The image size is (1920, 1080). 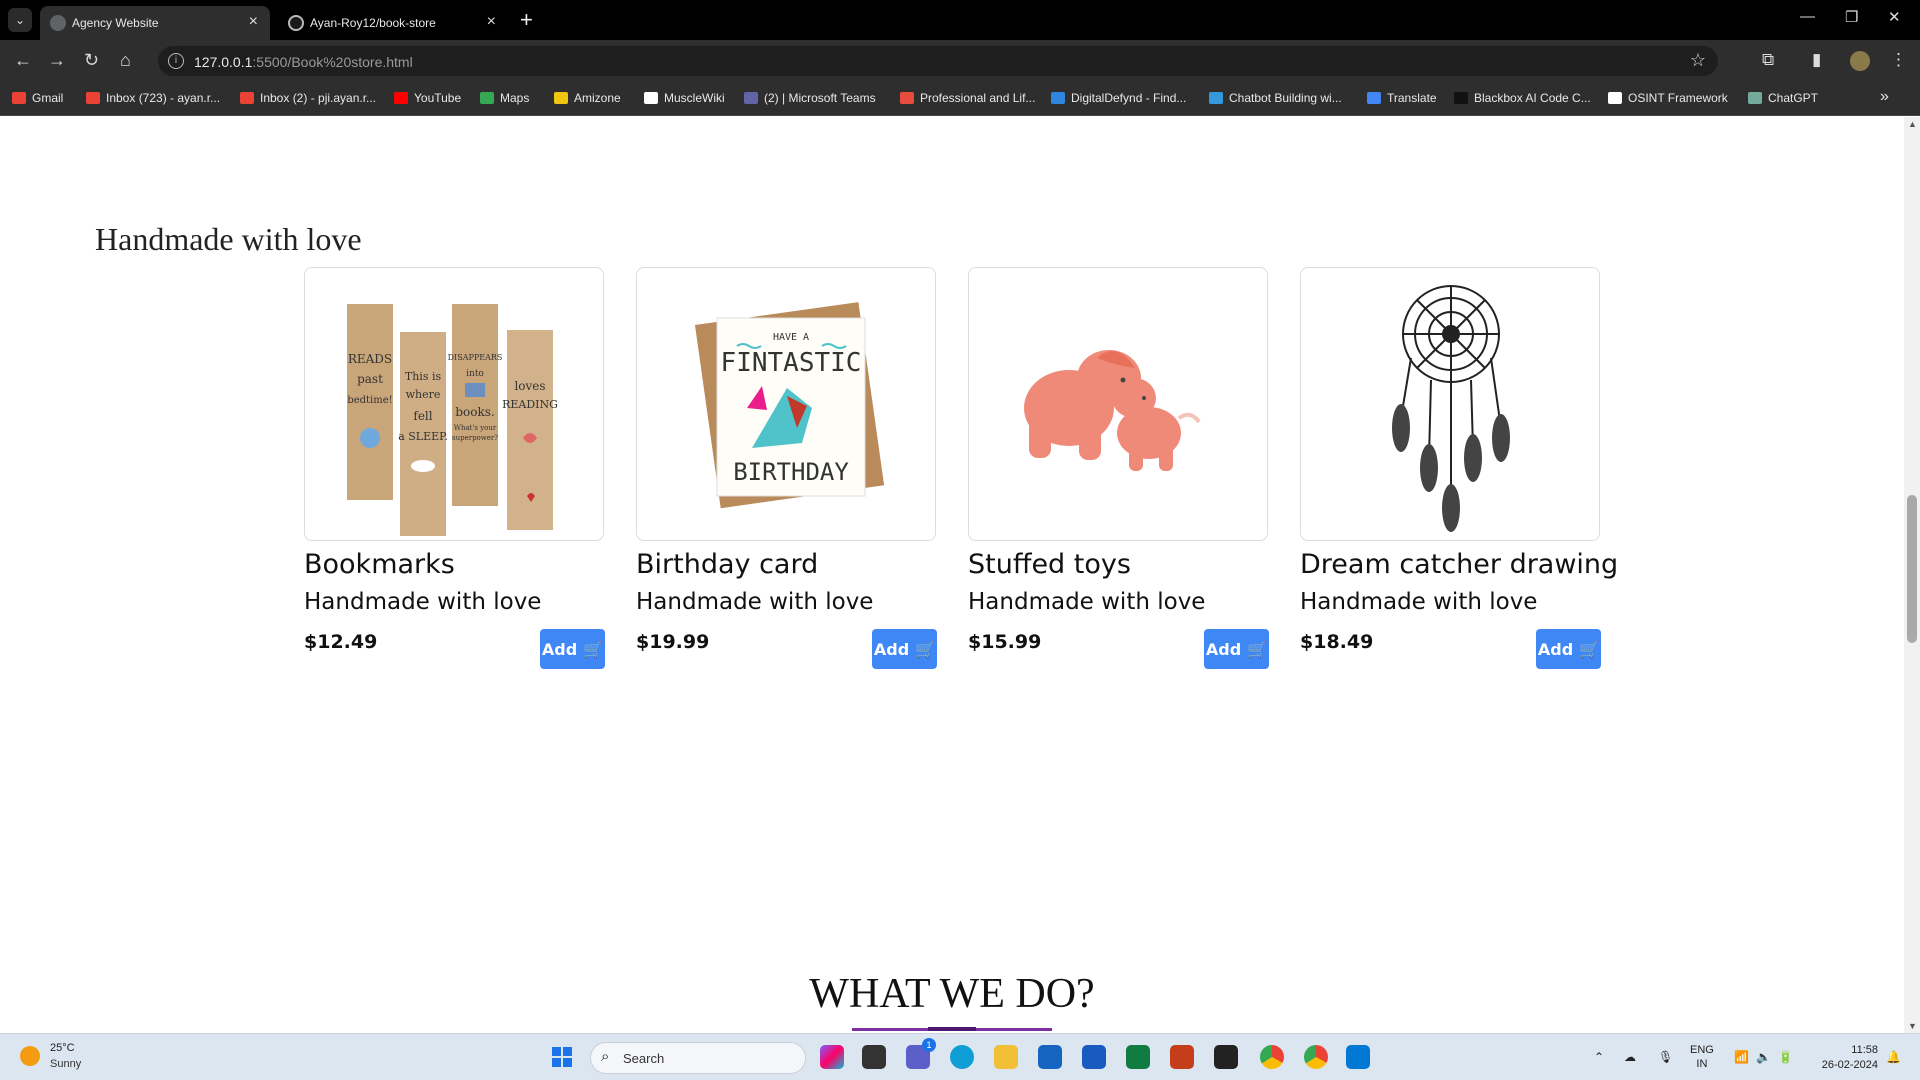 I want to click on taskbar-search: ⌕ Search, so click(x=698, y=1058).